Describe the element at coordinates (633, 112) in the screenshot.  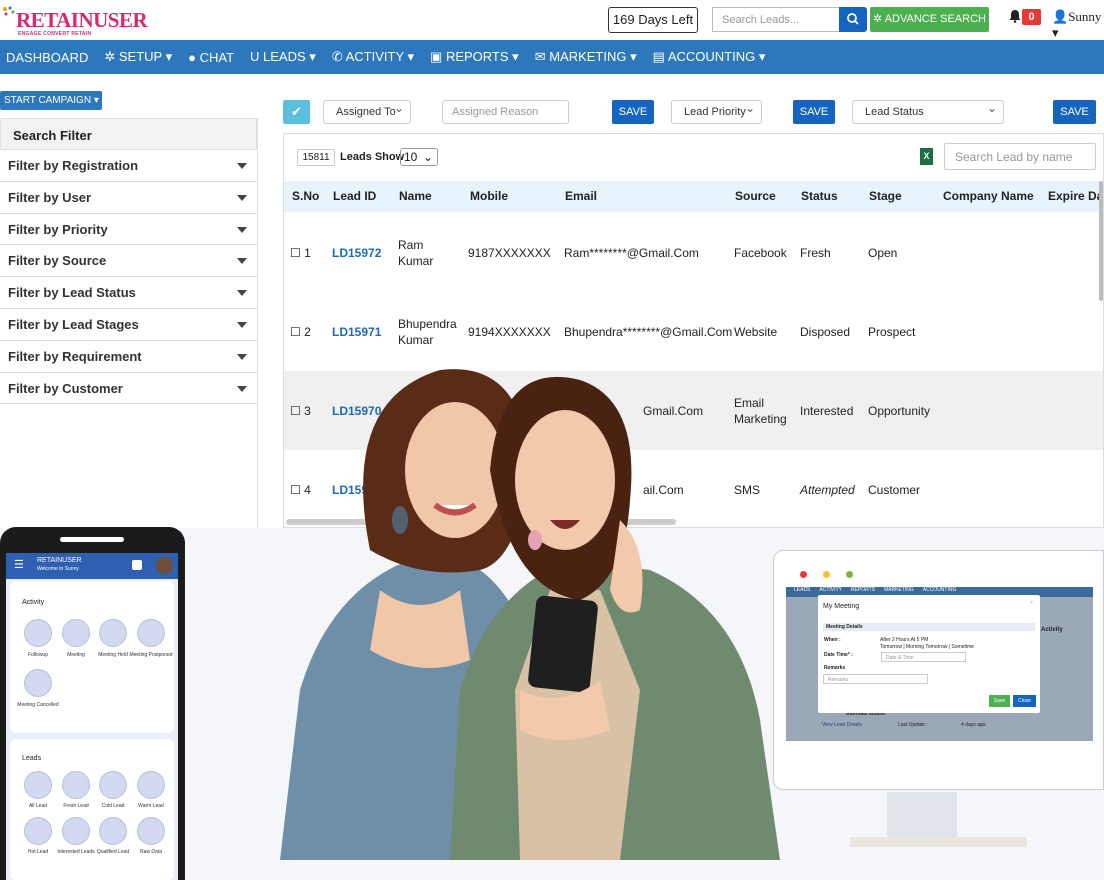
I see `save-assign-button: SAVE` at that location.